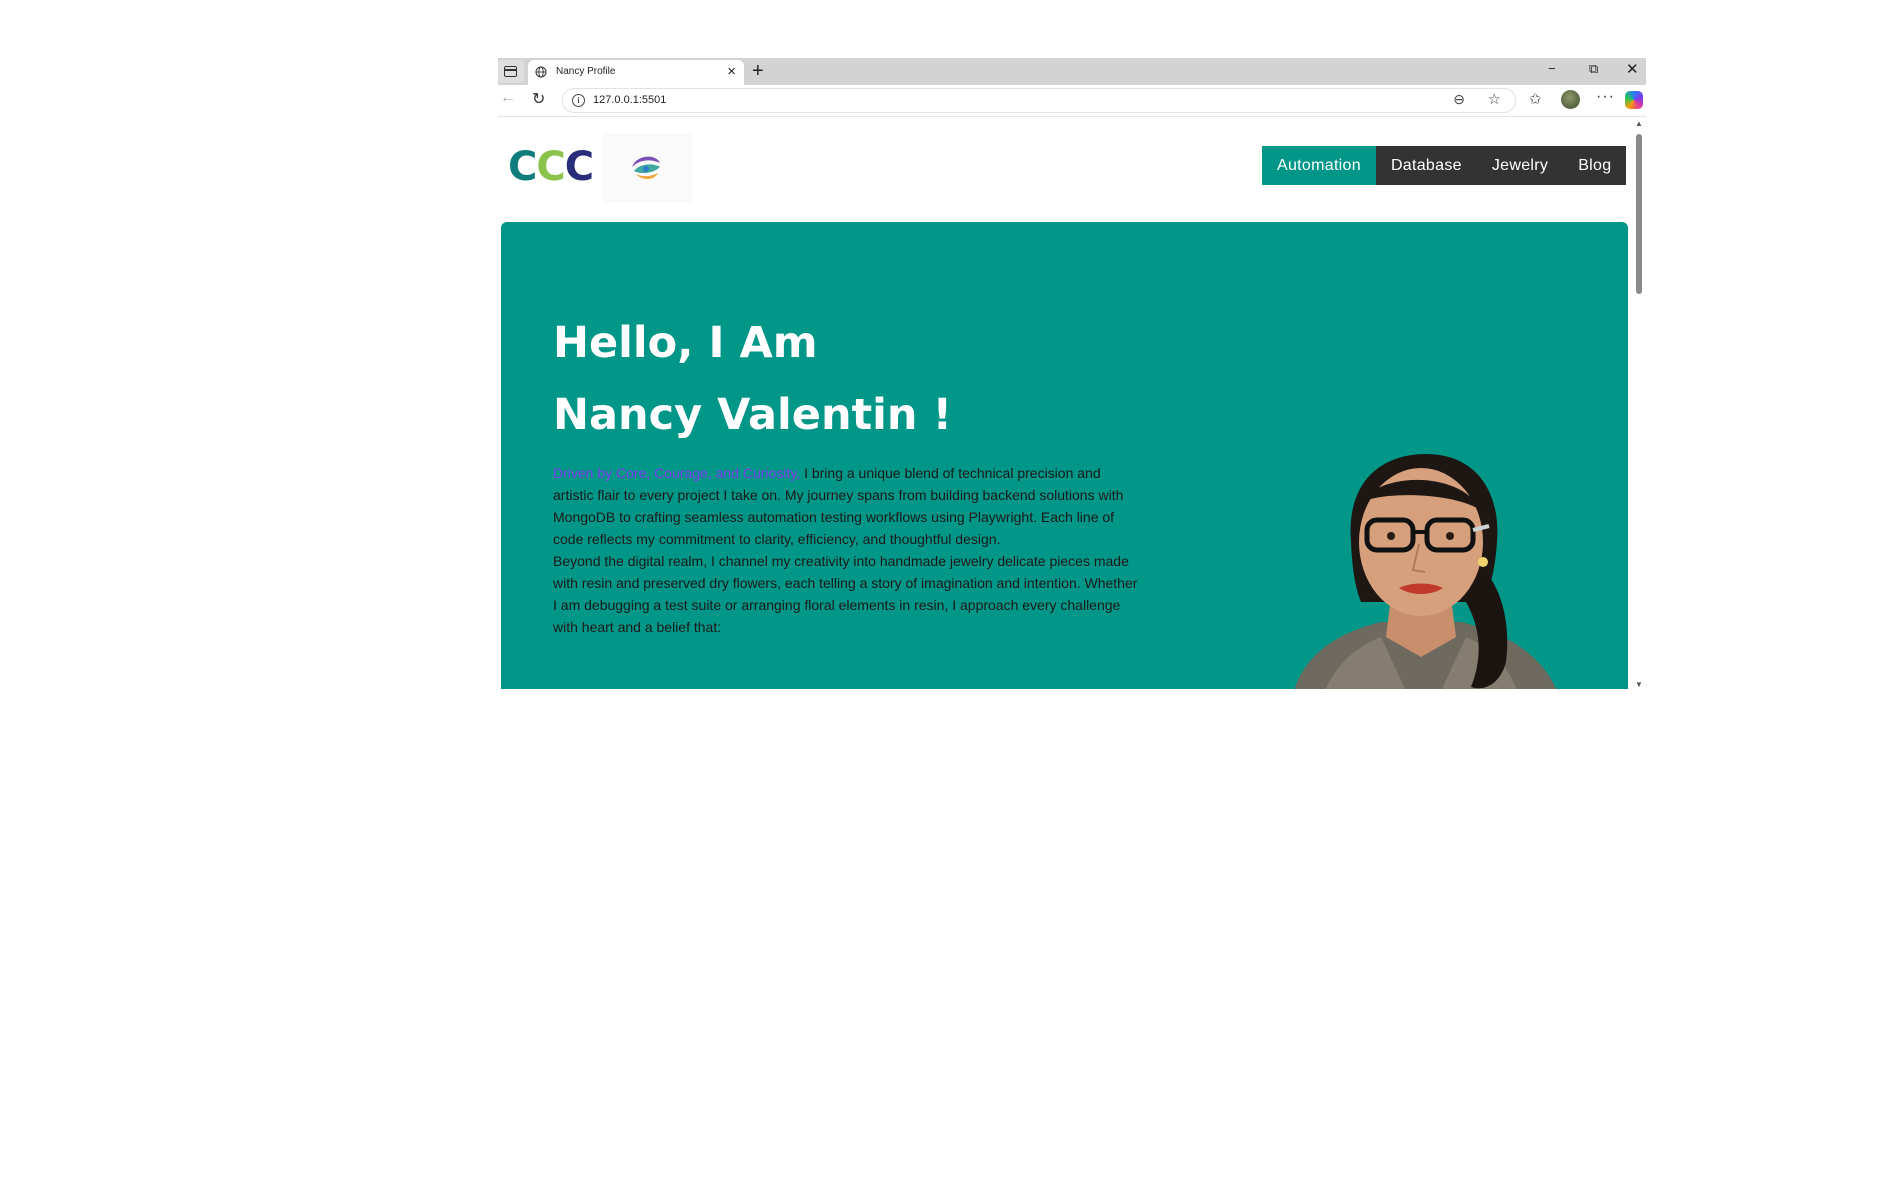 Image resolution: width=1895 pixels, height=1192 pixels. What do you see at coordinates (551, 167) in the screenshot?
I see `logo-wordmark: CCC` at bounding box center [551, 167].